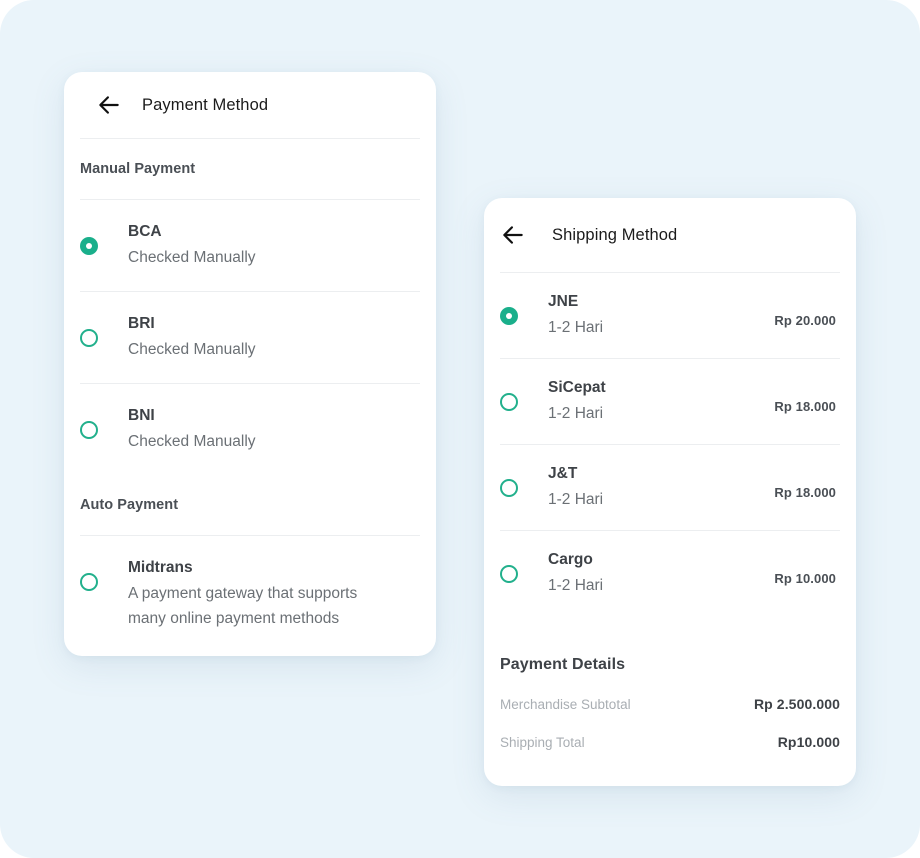 The height and width of the screenshot is (858, 920). What do you see at coordinates (141, 323) in the screenshot?
I see `payment-option-name: BRI` at bounding box center [141, 323].